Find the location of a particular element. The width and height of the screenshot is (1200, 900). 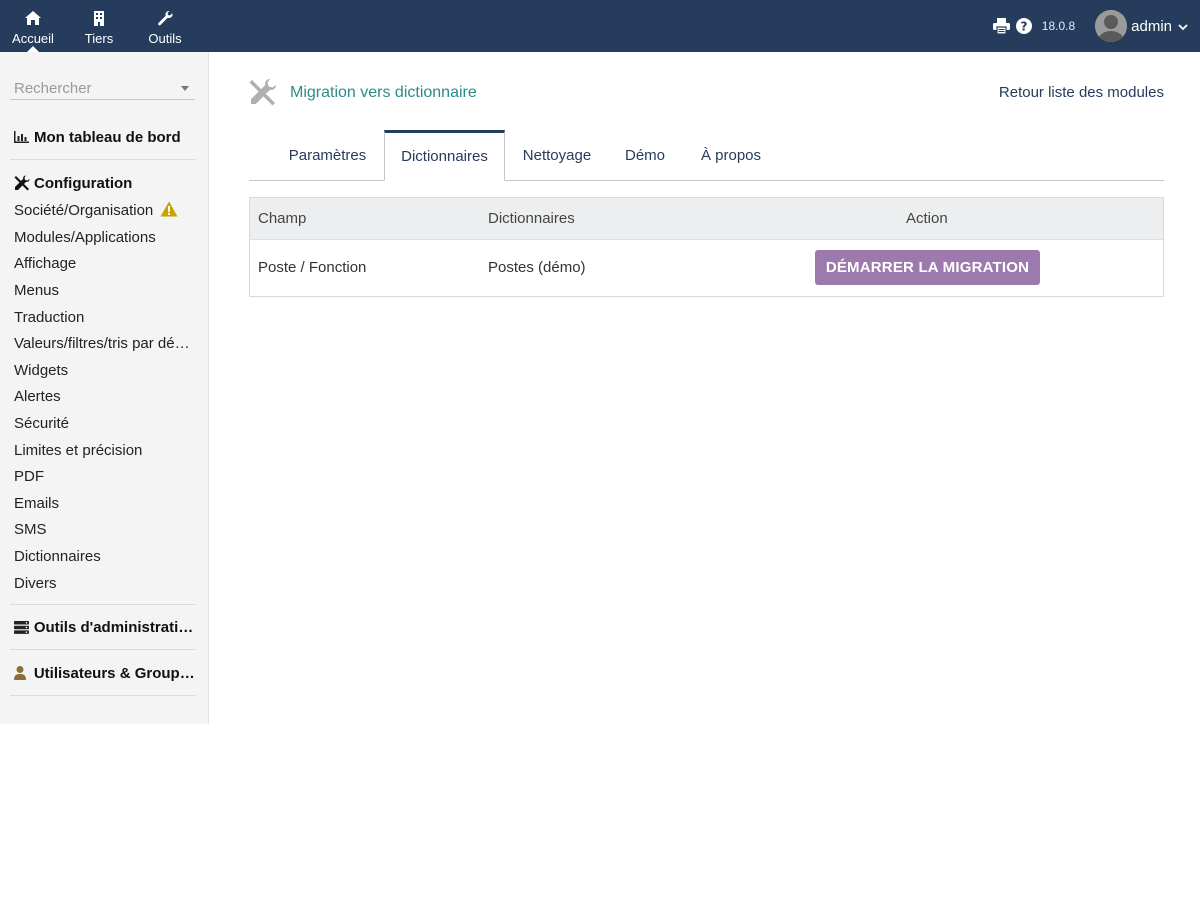

sidebar-item-pdf: PDF is located at coordinates (103, 477).